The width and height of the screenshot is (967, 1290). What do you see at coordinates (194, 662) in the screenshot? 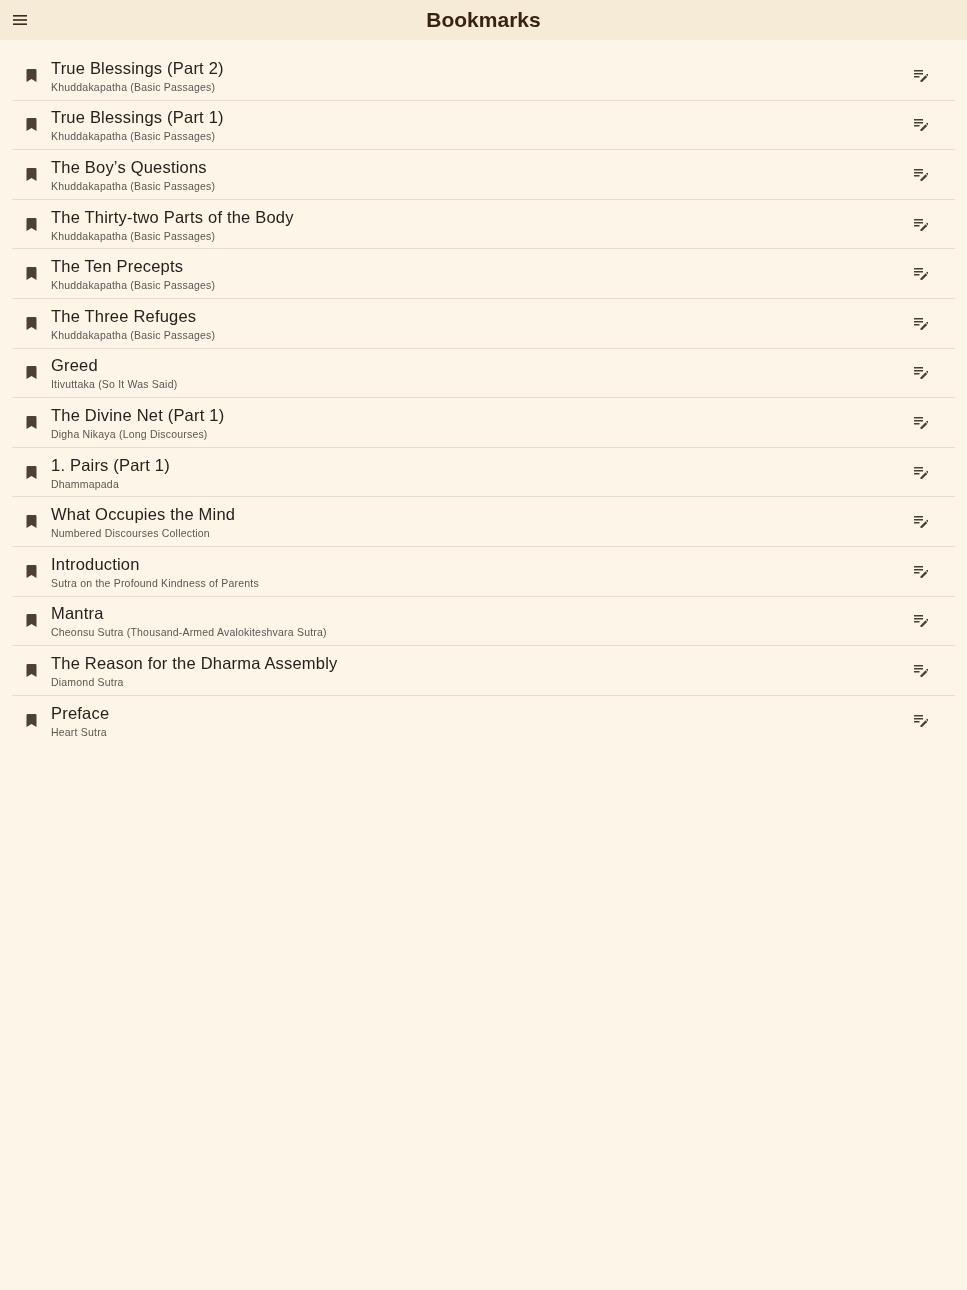
I see `bookmark-title: The Reason for the Dharma Assembly` at bounding box center [194, 662].